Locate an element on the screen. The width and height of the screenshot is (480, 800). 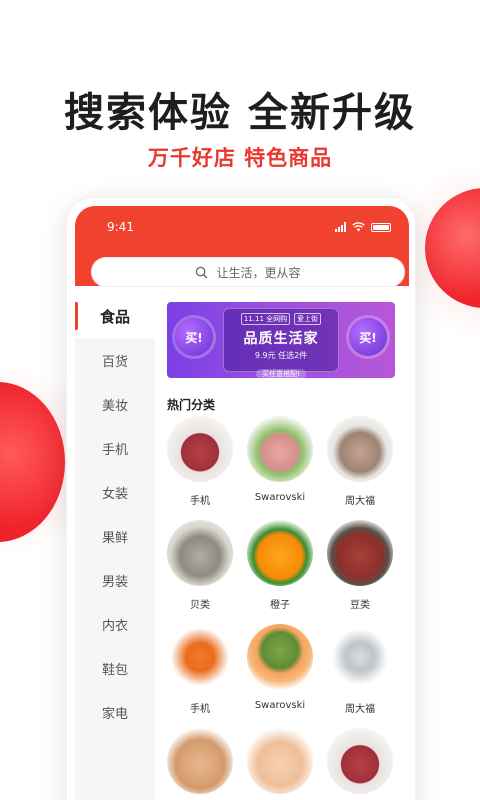
peanut-icon is located at coordinates (360, 553).